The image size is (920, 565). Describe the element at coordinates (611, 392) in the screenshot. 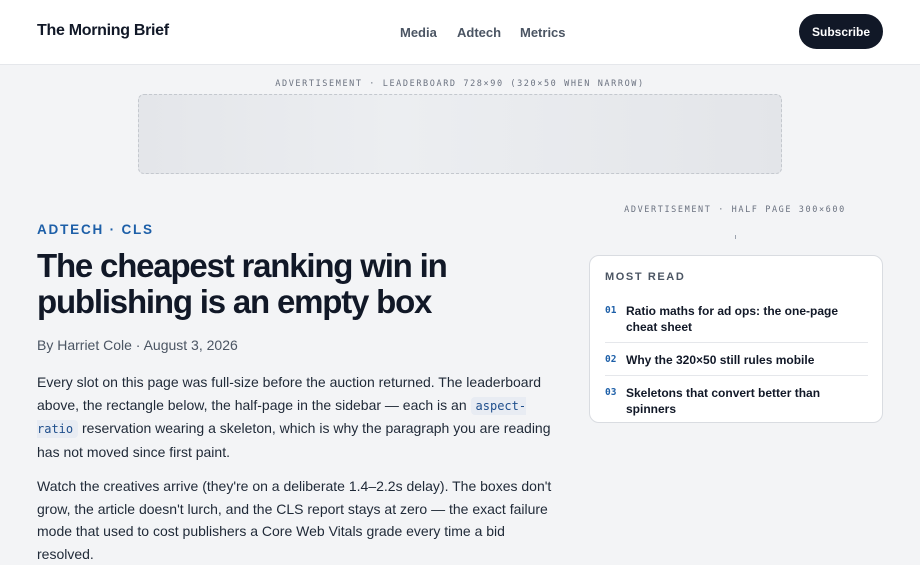

I see `most-read-number: 03` at that location.